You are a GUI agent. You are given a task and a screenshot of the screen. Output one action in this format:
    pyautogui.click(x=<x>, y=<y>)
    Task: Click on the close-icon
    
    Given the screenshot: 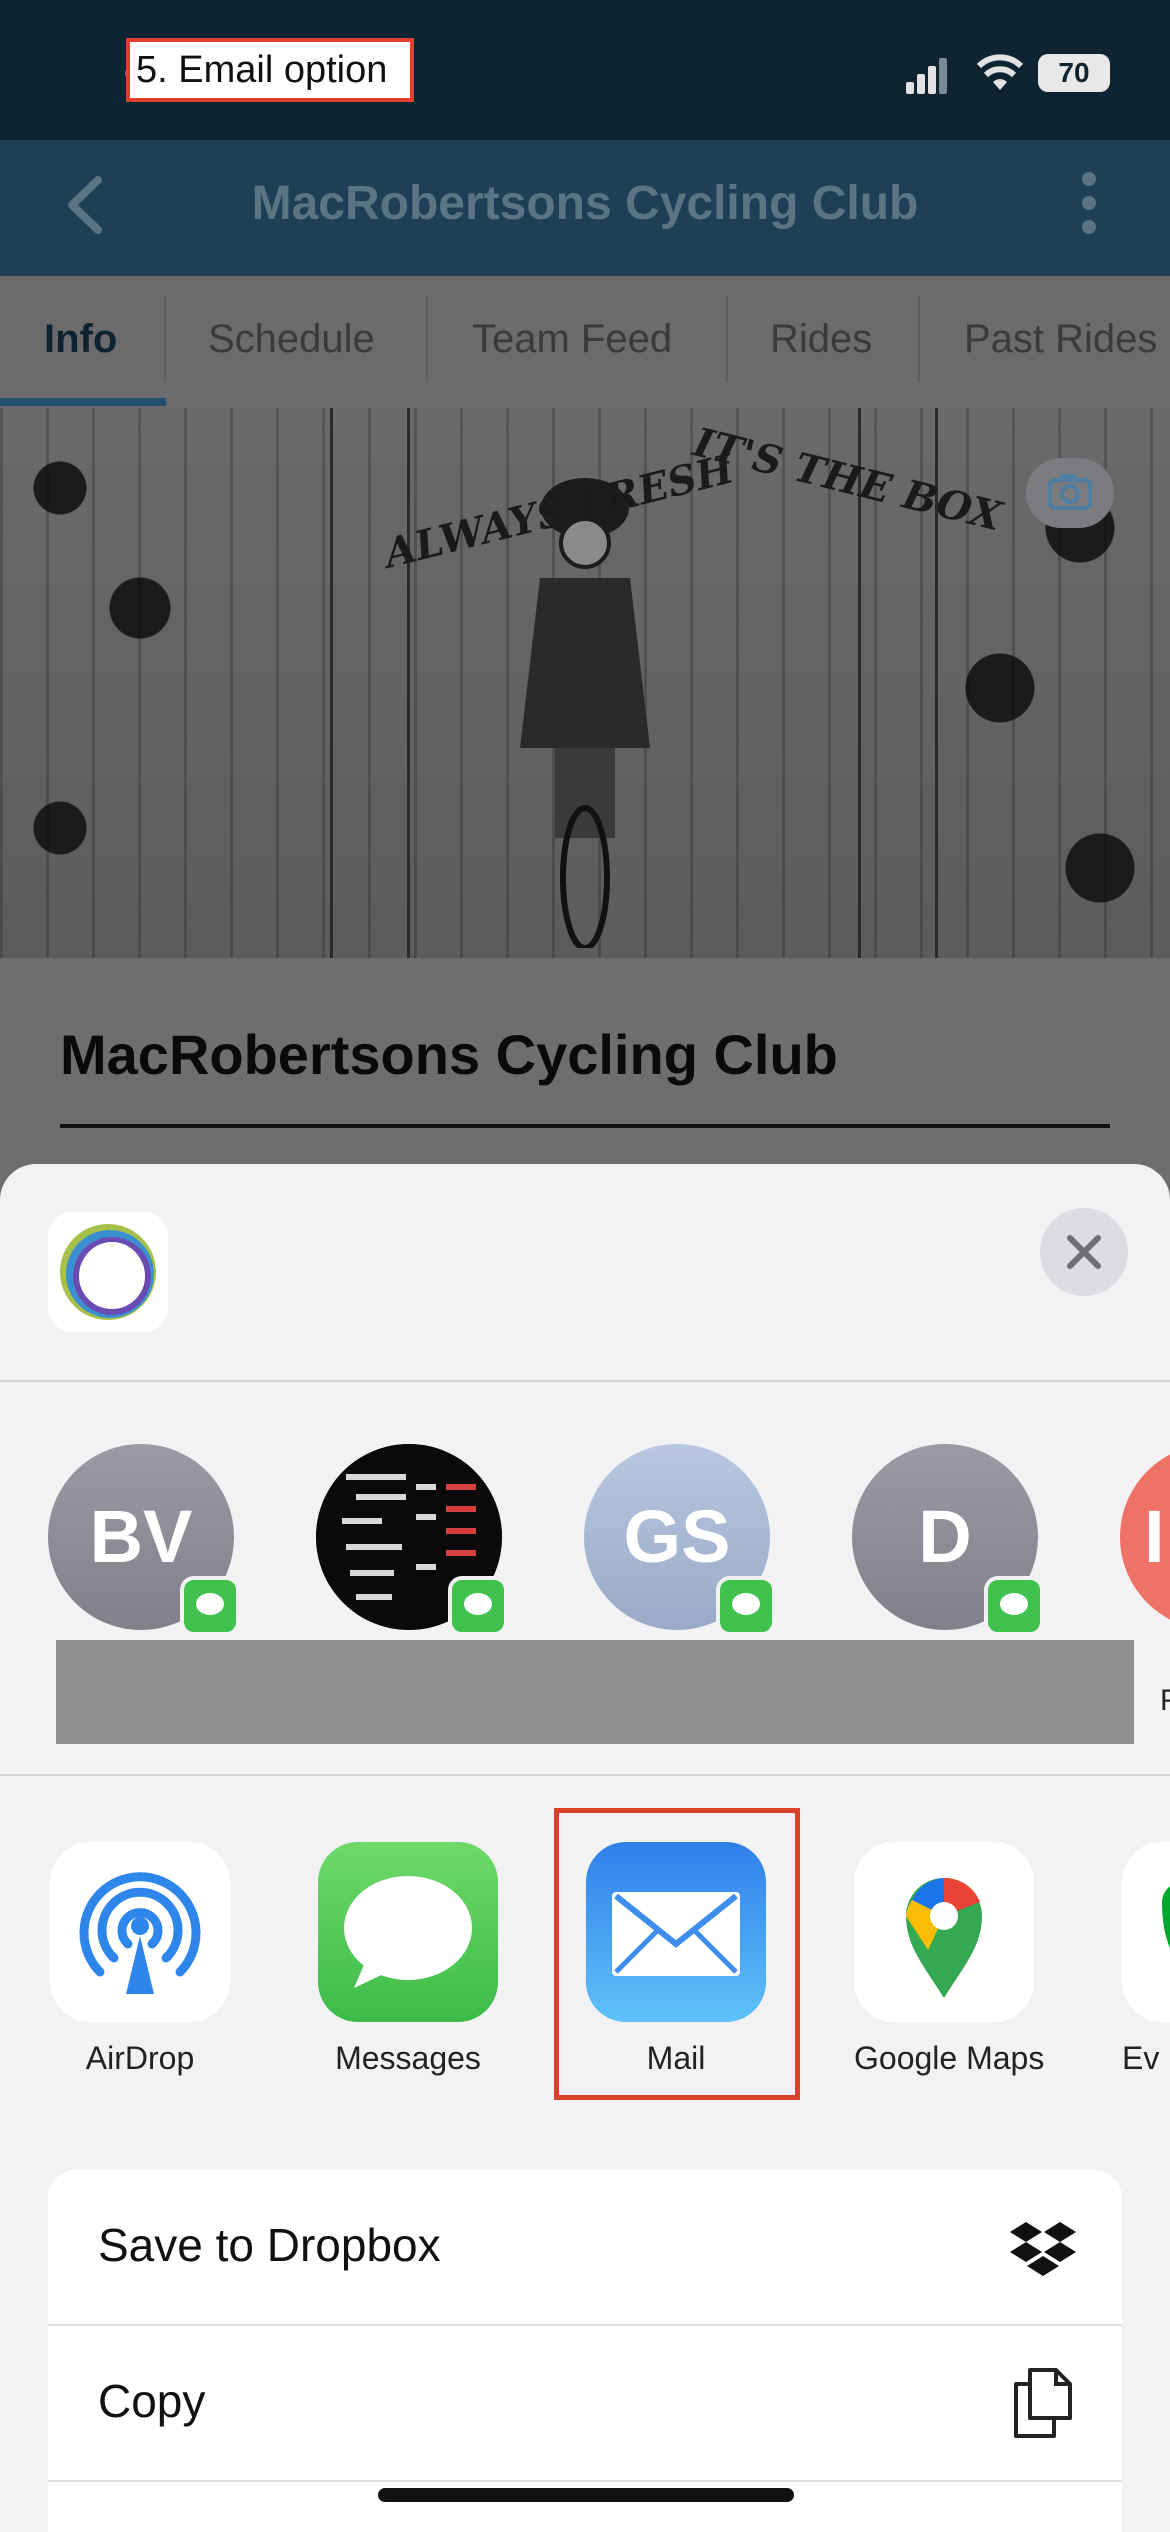 What is the action you would take?
    pyautogui.click(x=1084, y=1252)
    